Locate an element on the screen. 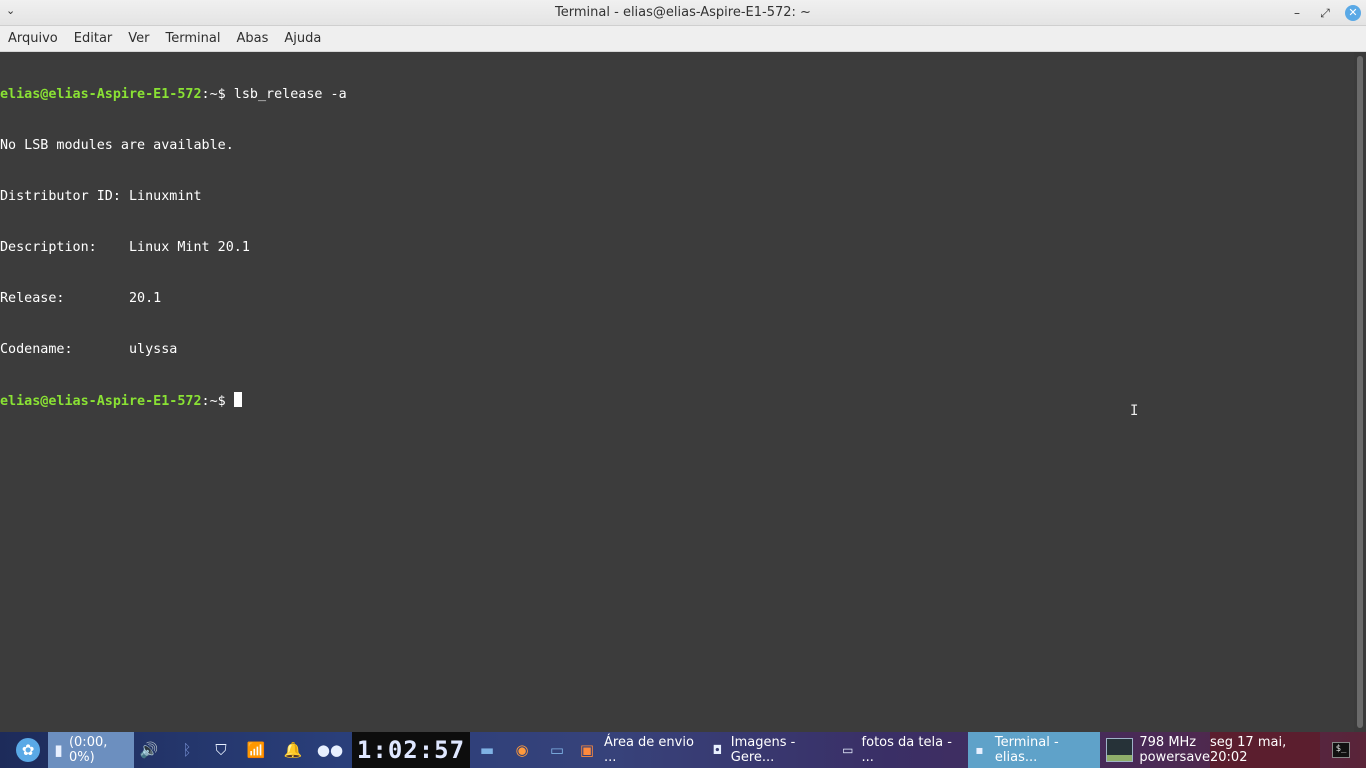 The image size is (1366, 768). terminal-launcher: $_ is located at coordinates (1341, 750).